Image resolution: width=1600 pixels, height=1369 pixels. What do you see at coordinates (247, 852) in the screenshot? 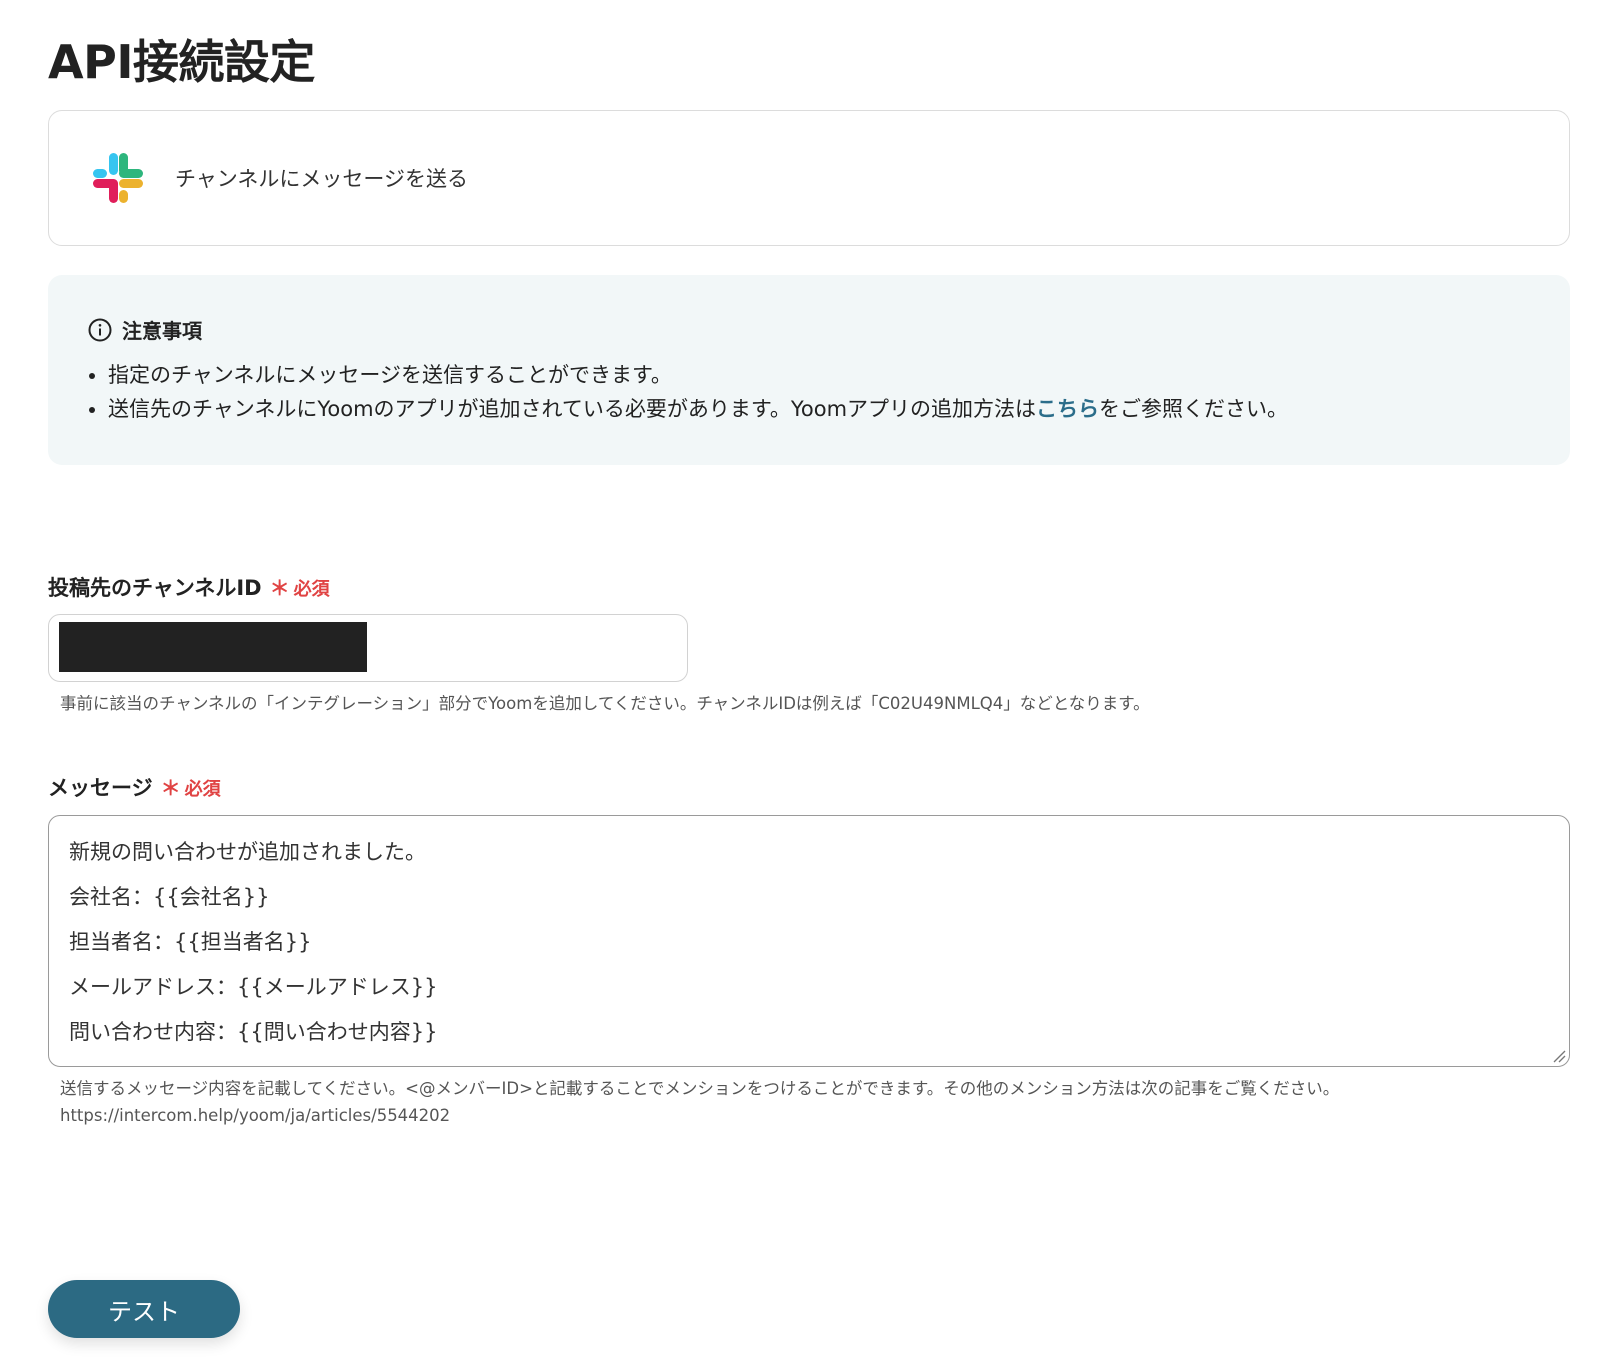
I see `message-line: 新規の問い合わせが追加されました。` at bounding box center [247, 852].